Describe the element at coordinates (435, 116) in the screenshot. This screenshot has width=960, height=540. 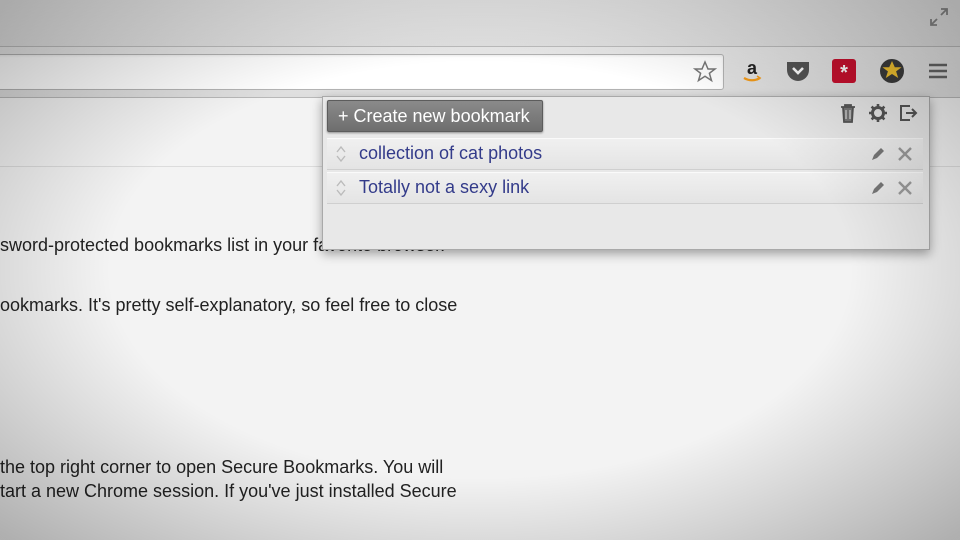
I see `create-new-bookmark-button: + Create new bookmark` at that location.